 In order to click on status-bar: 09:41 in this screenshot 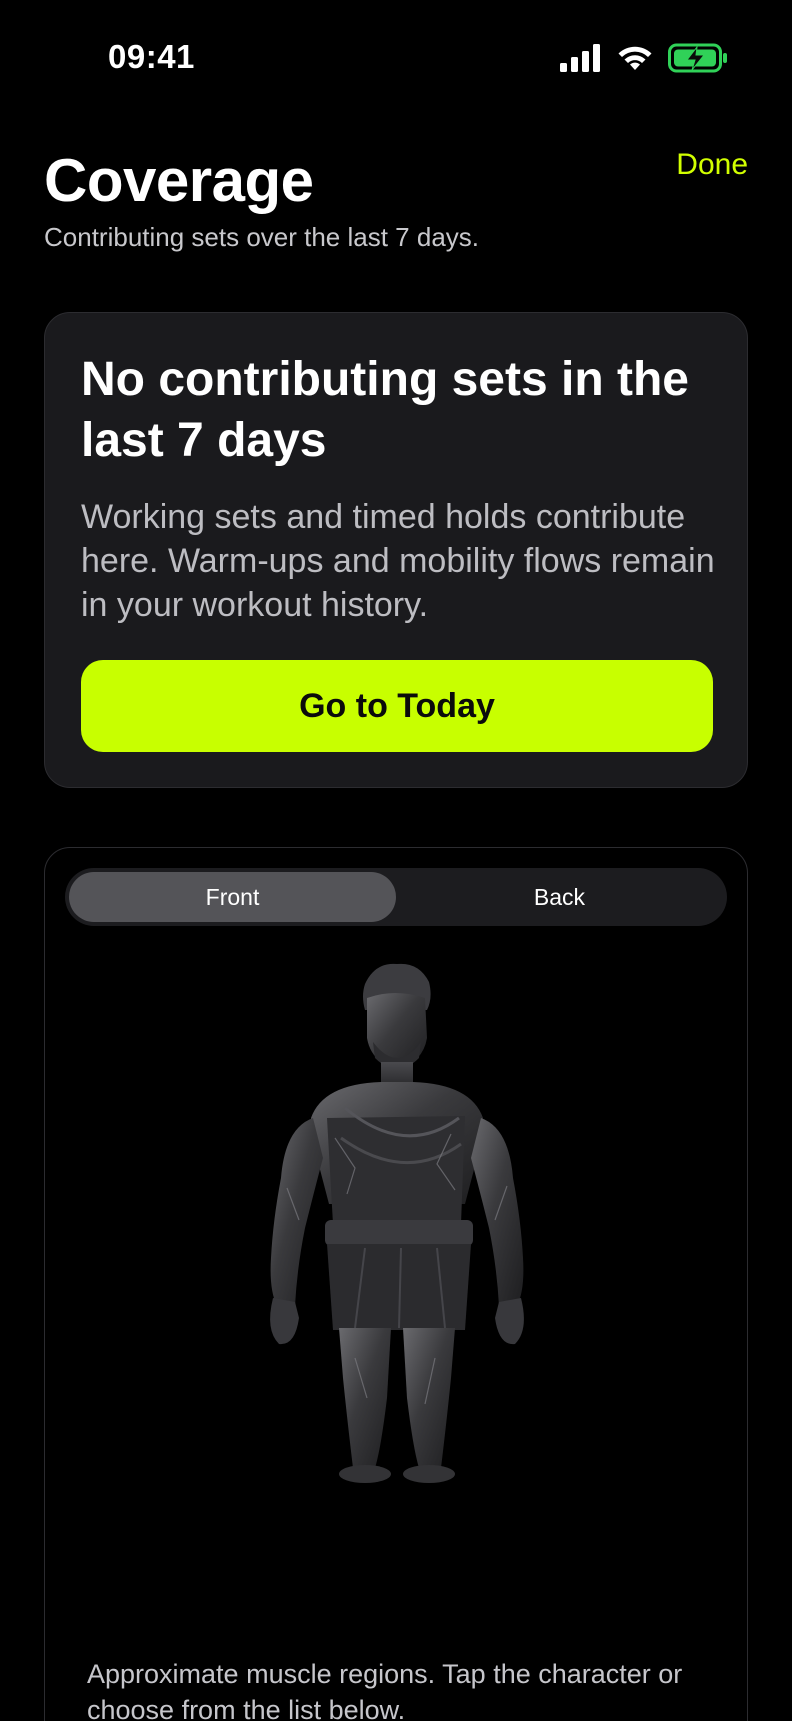, I will do `click(396, 55)`.